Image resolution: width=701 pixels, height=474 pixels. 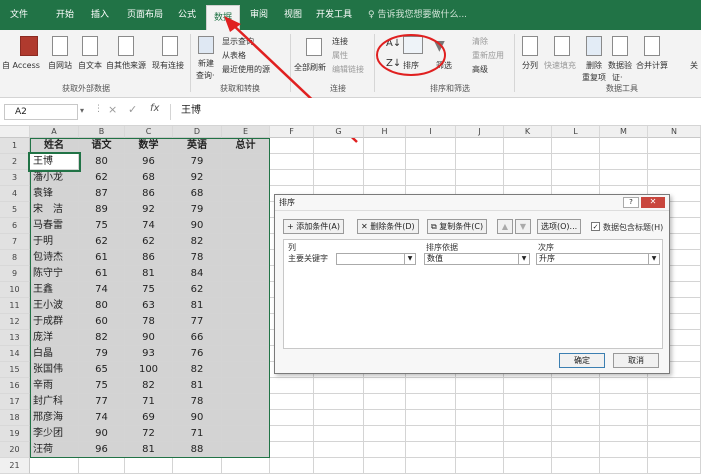 What do you see at coordinates (457, 226) in the screenshot?
I see `copy-level-button: ⧉ 复制条件(C)` at bounding box center [457, 226].